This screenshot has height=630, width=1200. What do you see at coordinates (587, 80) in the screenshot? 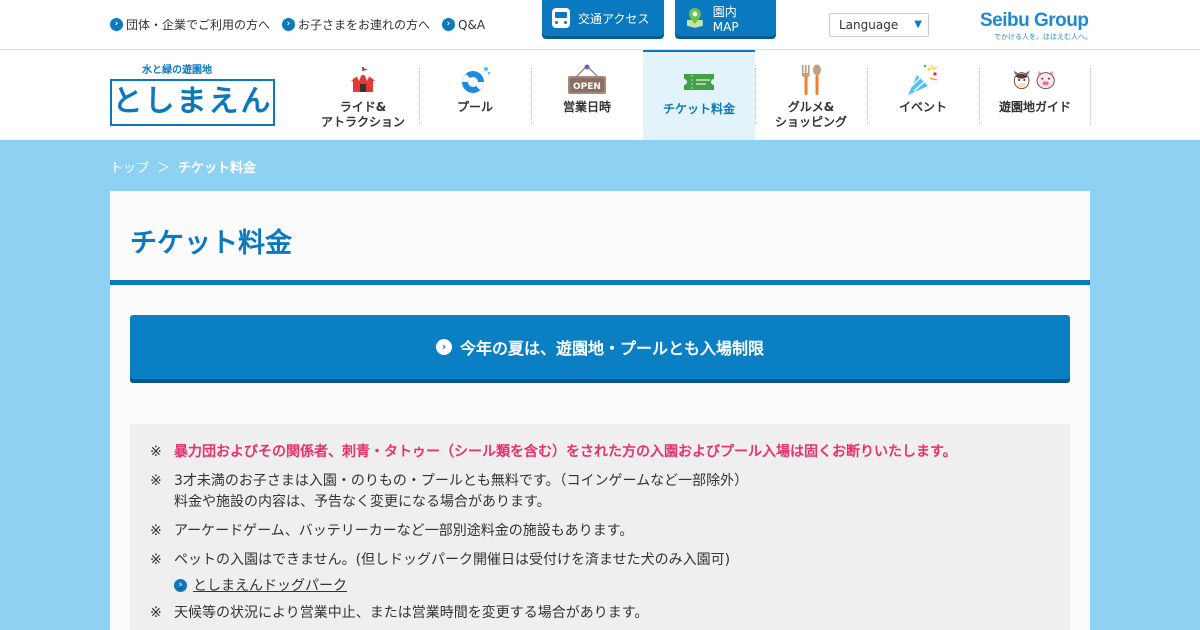
I see `open-sign-icon: OPEN` at bounding box center [587, 80].